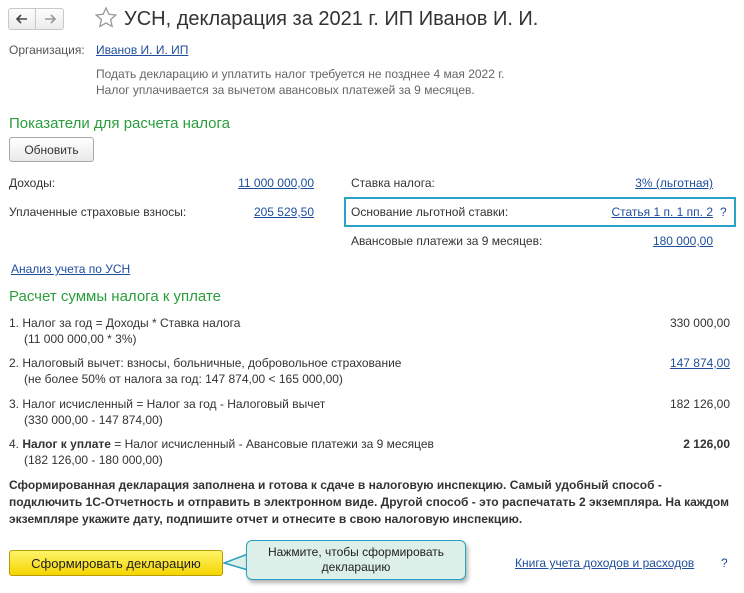 Image resolution: width=744 pixels, height=593 pixels. What do you see at coordinates (662, 212) in the screenshot?
I see `basis-value: Статья 1 п. 1 пп. 2` at bounding box center [662, 212].